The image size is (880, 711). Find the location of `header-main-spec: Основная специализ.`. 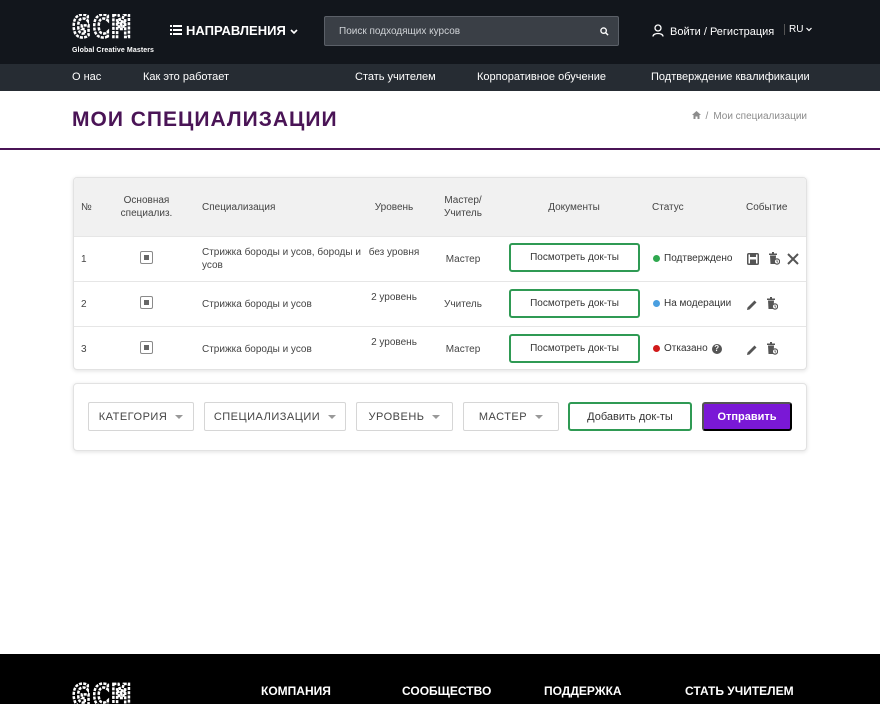

header-main-spec: Основная специализ. is located at coordinates (146, 207).